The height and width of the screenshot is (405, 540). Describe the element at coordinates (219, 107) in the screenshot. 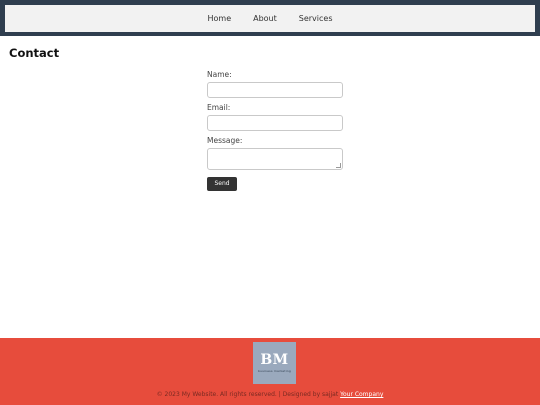

I see `email-label: Email:` at that location.